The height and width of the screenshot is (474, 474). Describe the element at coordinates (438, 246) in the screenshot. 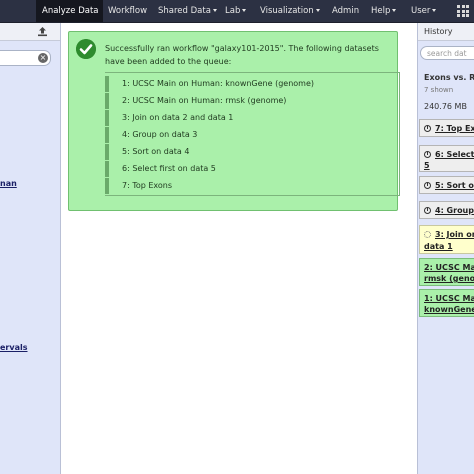

I see `dataset-title-line: data 1` at that location.